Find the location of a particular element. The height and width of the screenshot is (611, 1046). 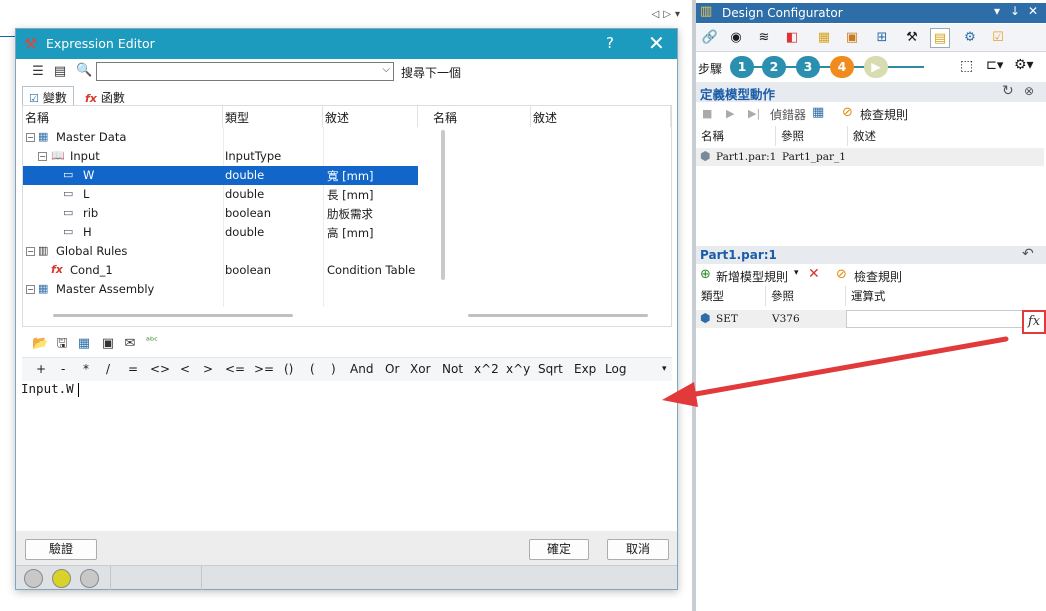

hierarchy-icon: ⊏▾ is located at coordinates (994, 65).